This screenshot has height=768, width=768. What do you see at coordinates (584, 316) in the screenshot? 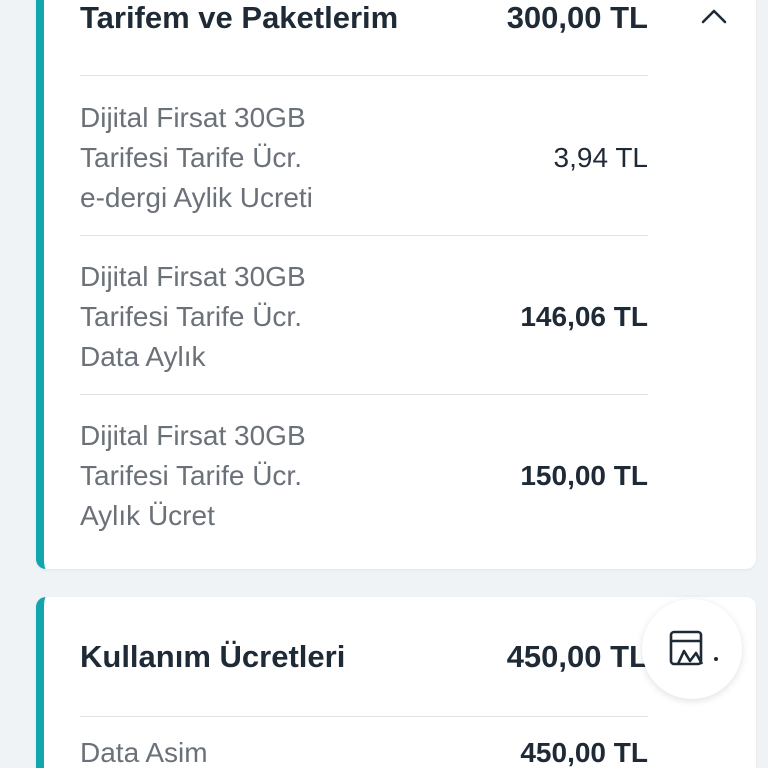
I see `charge-amount: 146,06 TL` at bounding box center [584, 316].